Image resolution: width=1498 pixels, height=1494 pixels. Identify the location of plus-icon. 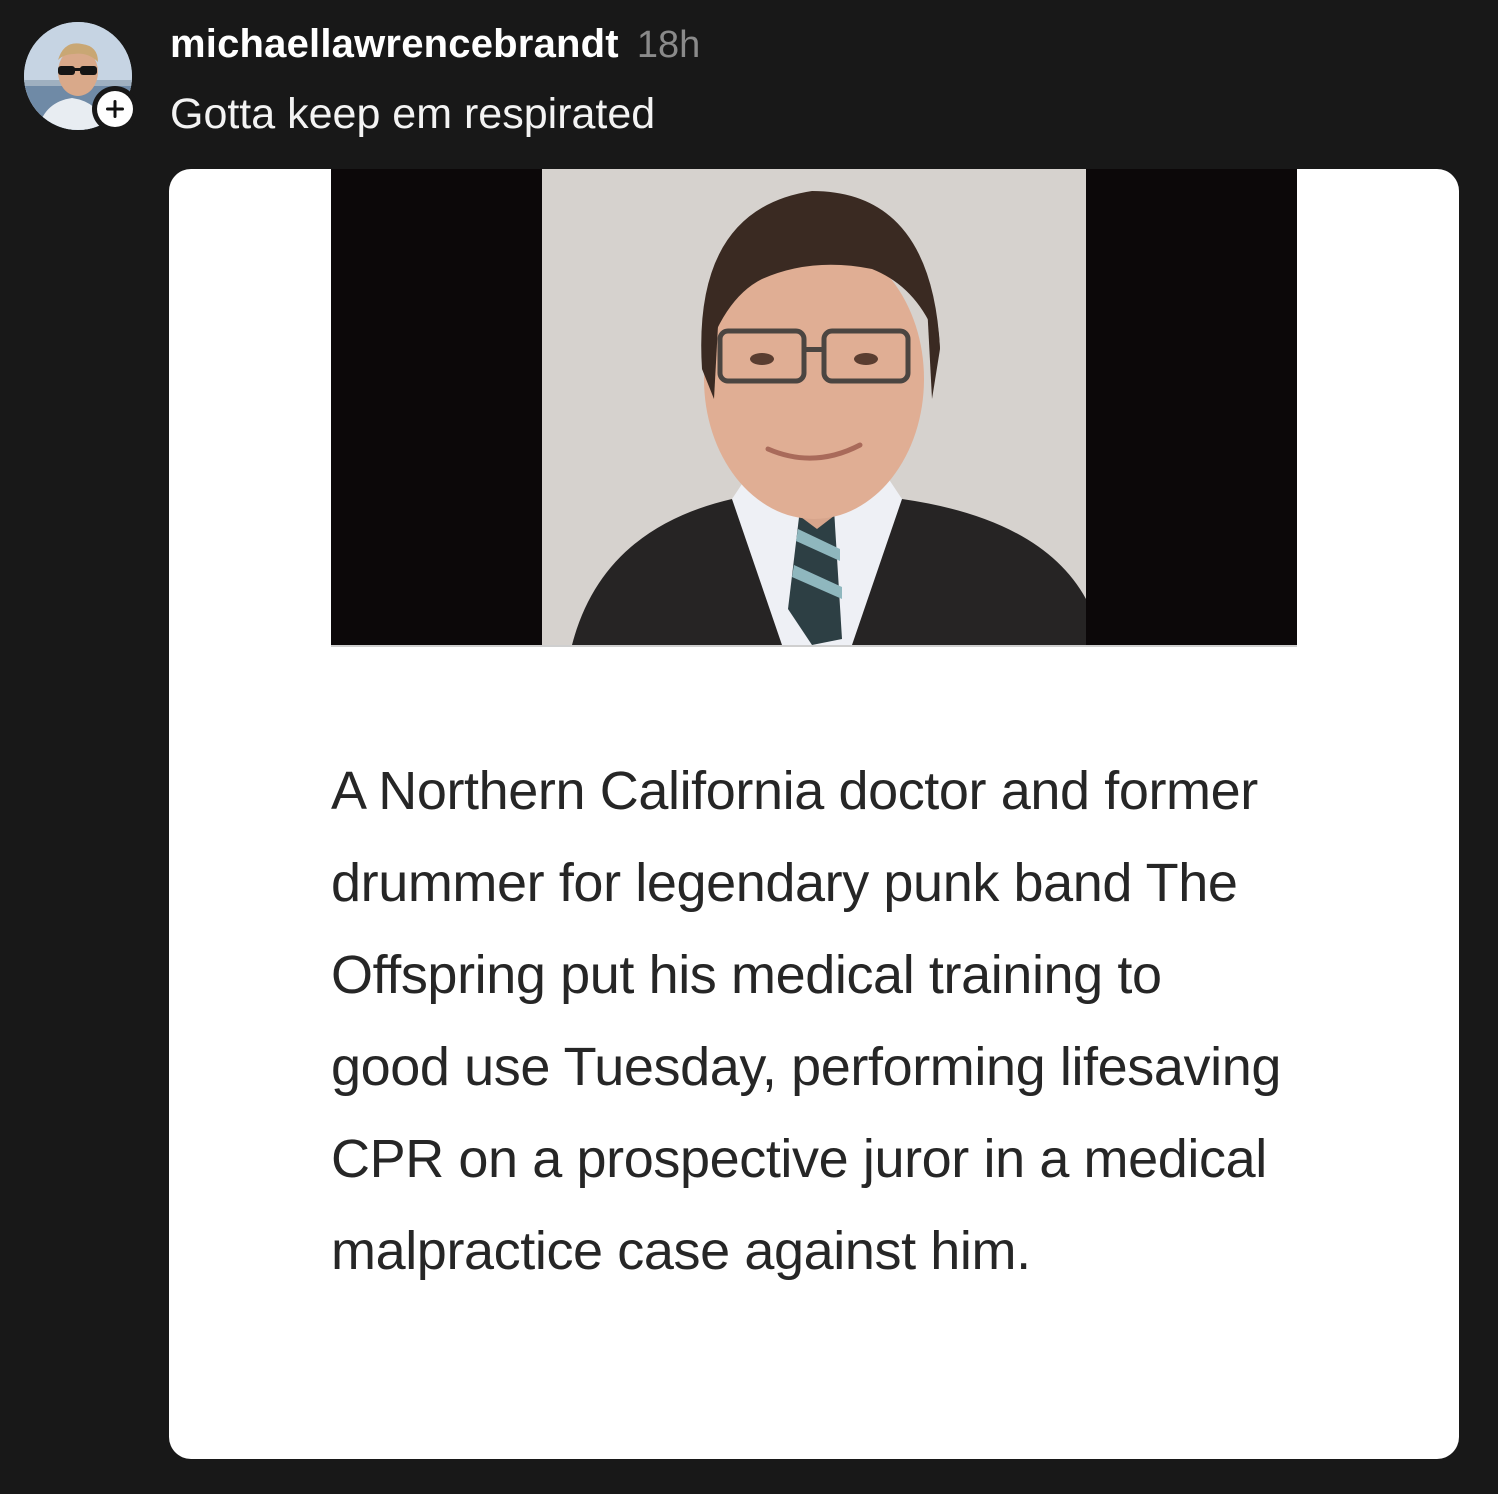
(115, 109).